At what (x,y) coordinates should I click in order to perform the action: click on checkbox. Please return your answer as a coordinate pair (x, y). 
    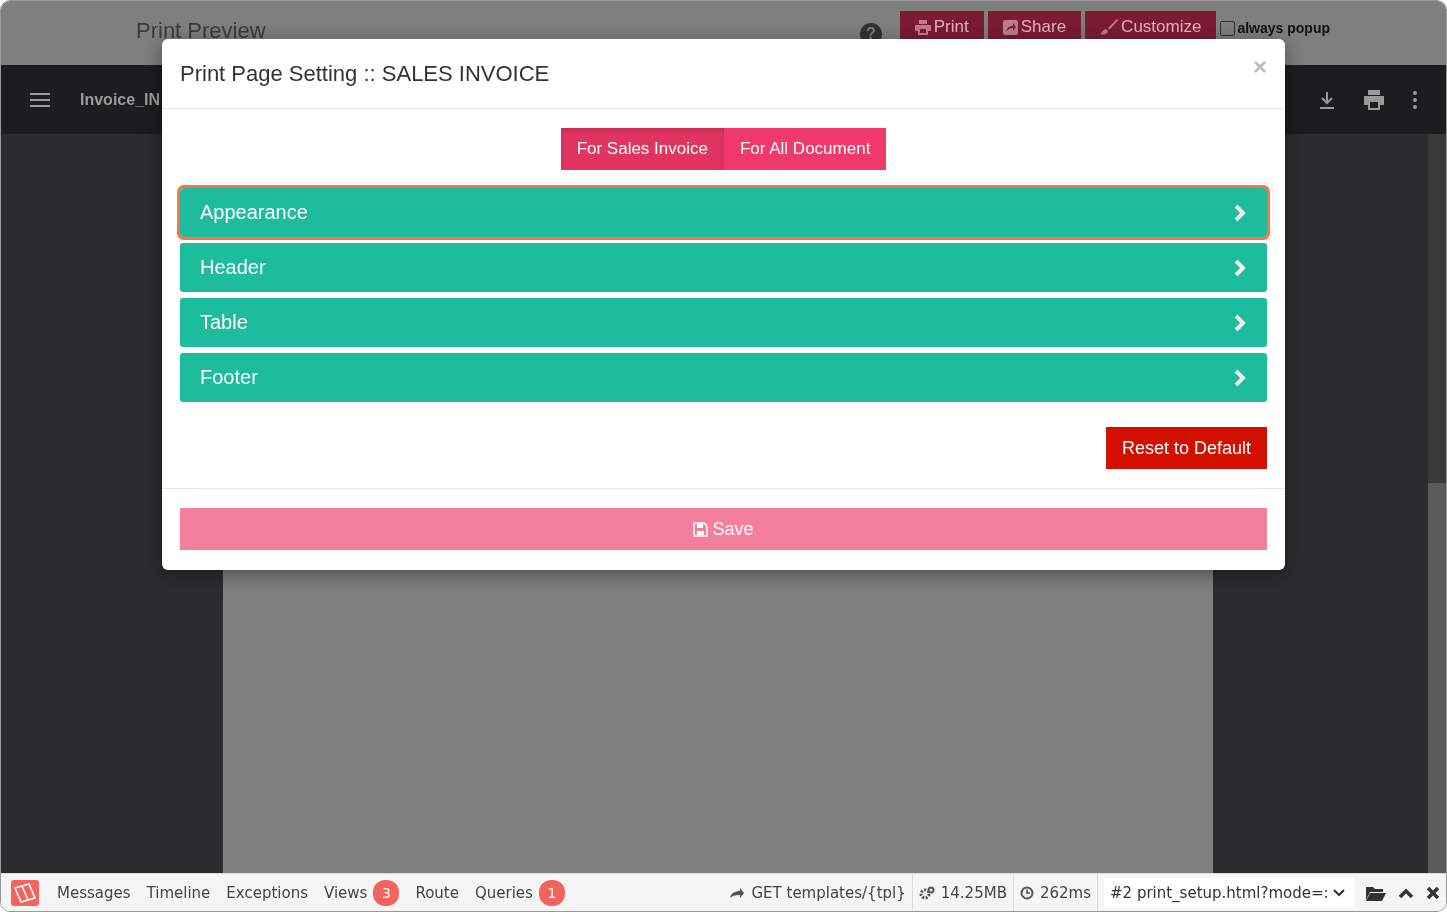
    Looking at the image, I should click on (1228, 28).